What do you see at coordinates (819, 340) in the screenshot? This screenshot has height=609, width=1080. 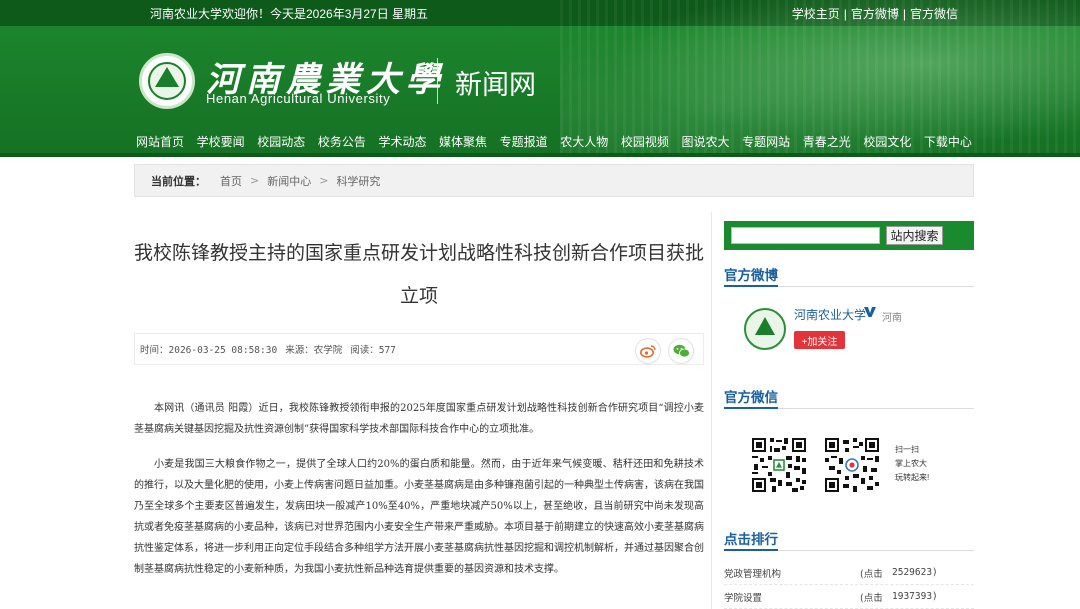 I see `weibo-follow-button: +加关注` at bounding box center [819, 340].